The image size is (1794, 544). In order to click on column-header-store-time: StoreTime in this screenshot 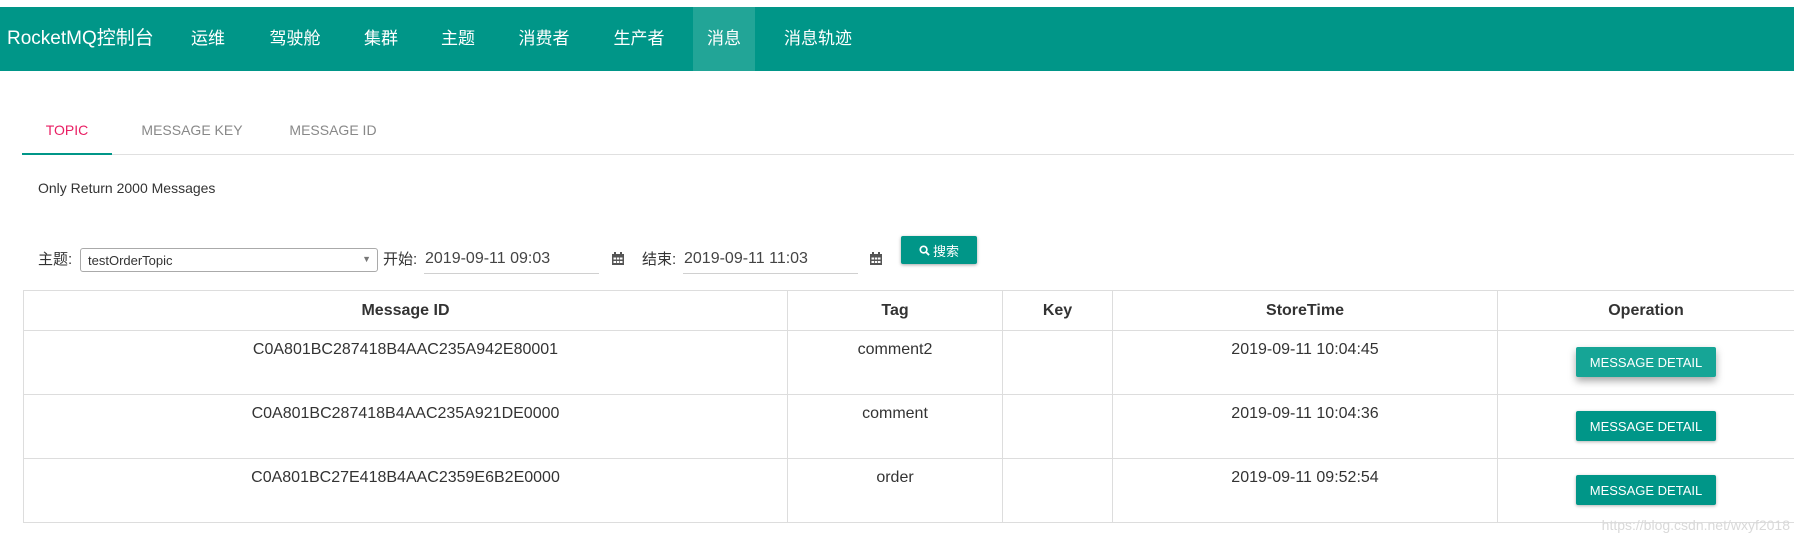, I will do `click(1305, 310)`.